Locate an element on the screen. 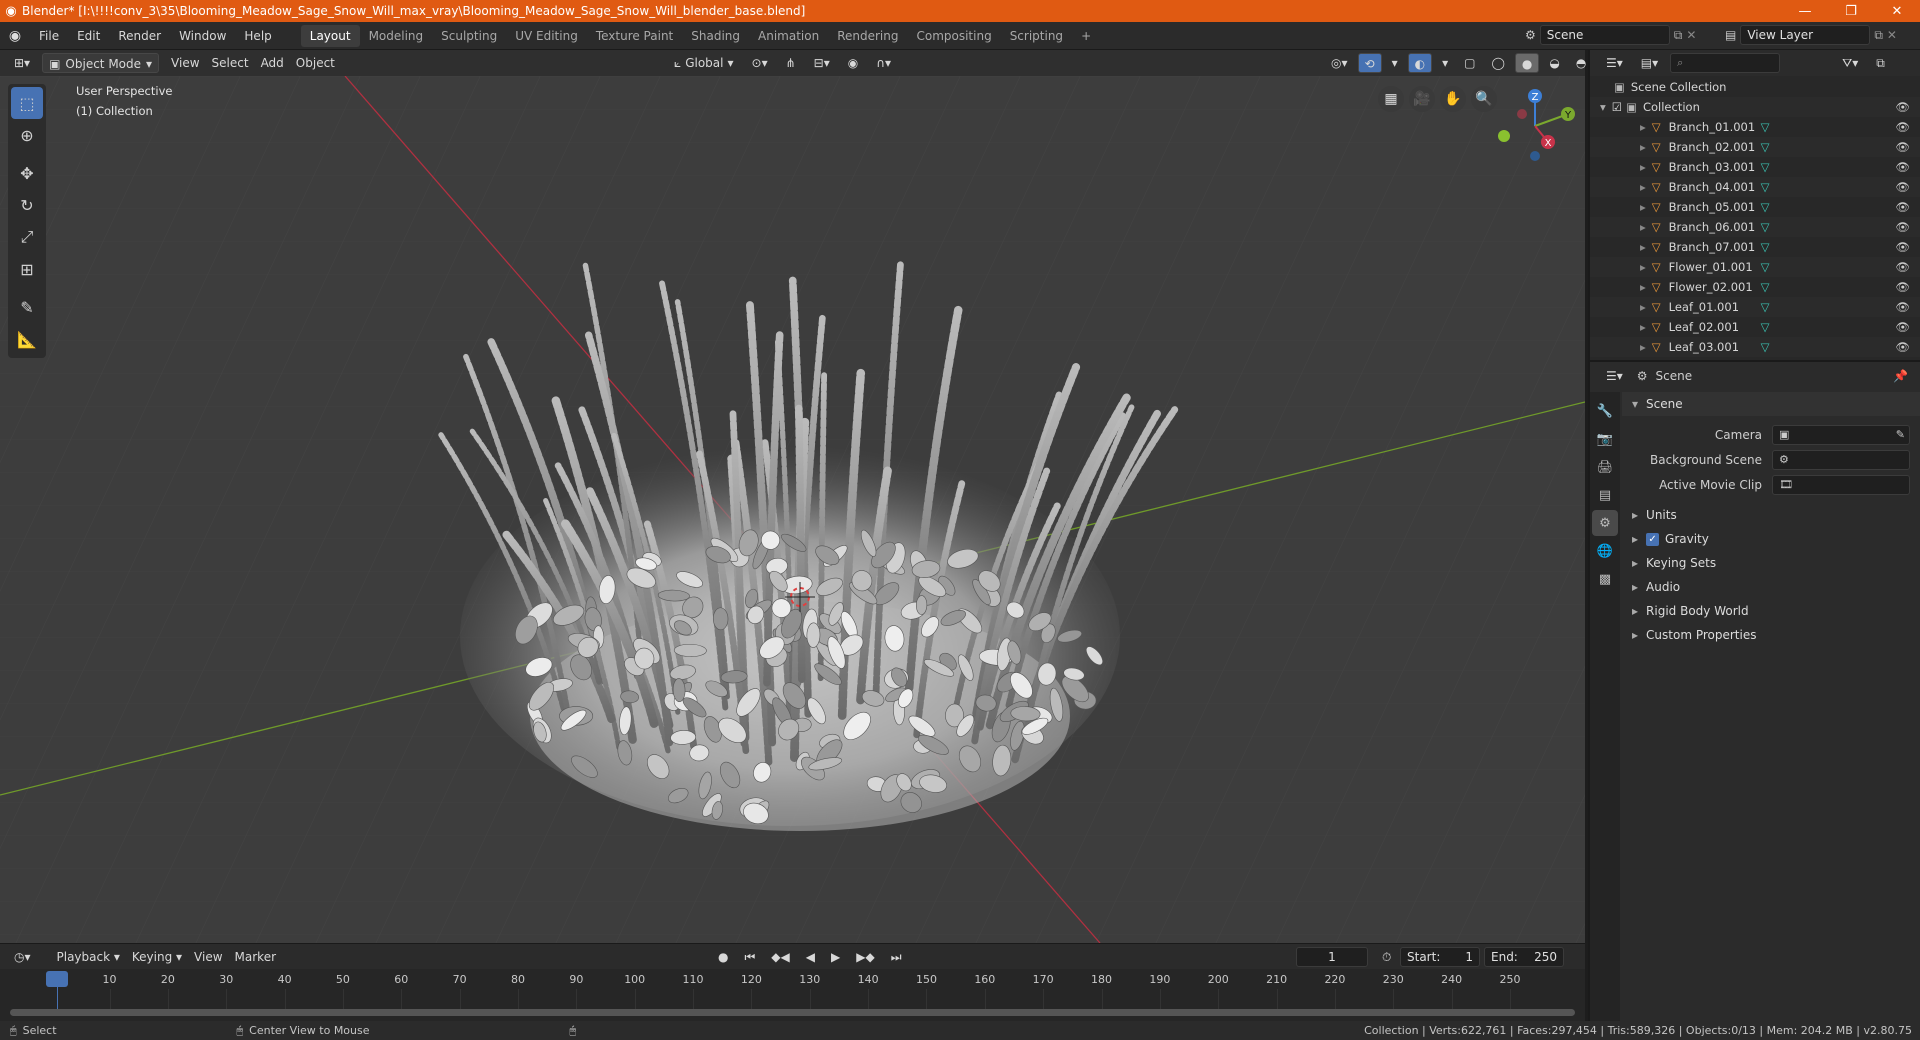  filter-icon: ⛛▾ is located at coordinates (1850, 63).